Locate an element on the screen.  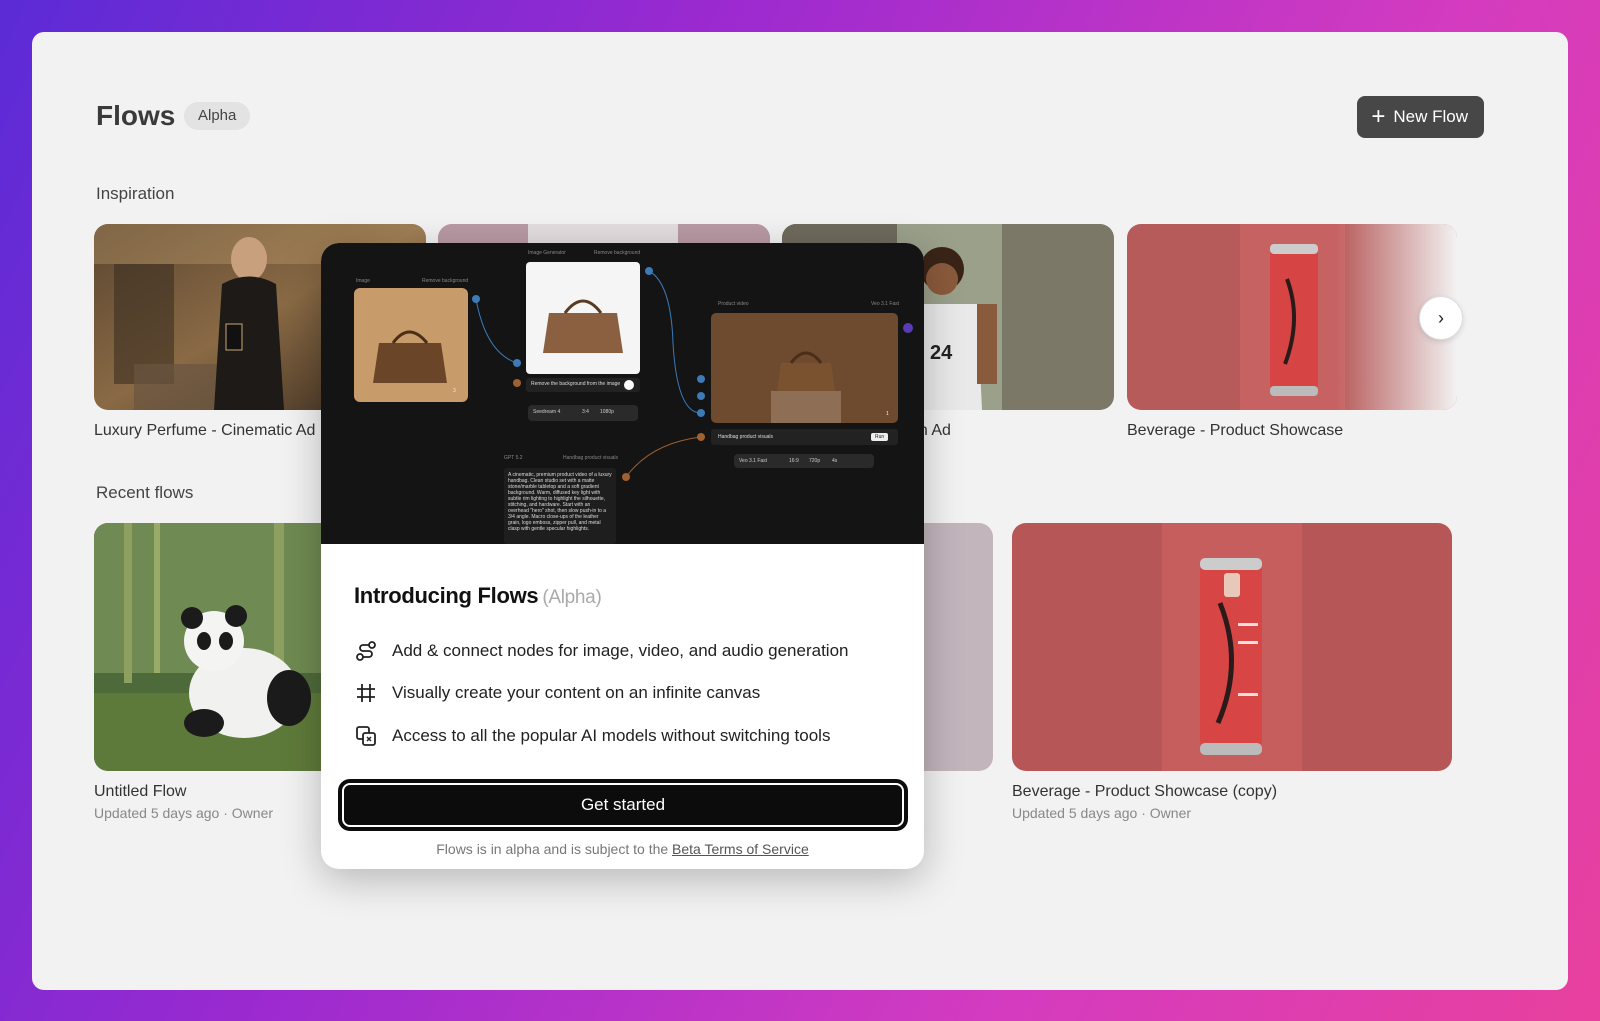
beta-terms-link: Beta Terms of Service is located at coordinates (740, 849).